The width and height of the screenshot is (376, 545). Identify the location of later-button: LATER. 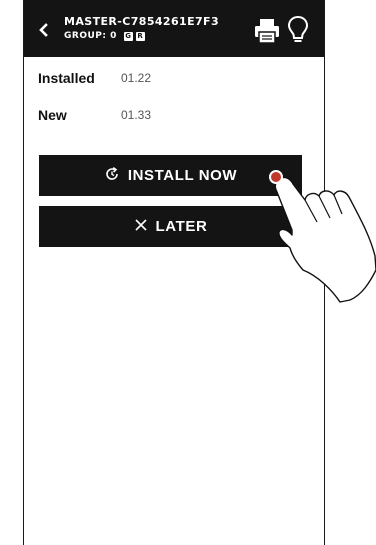
(170, 226).